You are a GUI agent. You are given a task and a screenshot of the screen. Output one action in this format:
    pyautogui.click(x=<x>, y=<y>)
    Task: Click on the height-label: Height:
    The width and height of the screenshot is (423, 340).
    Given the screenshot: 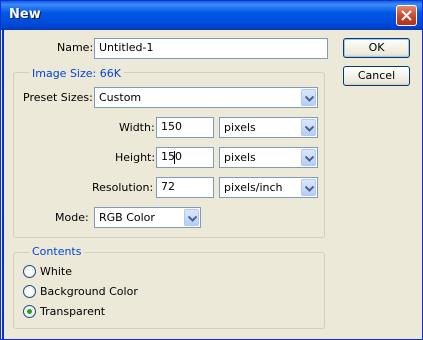 What is the action you would take?
    pyautogui.click(x=135, y=157)
    